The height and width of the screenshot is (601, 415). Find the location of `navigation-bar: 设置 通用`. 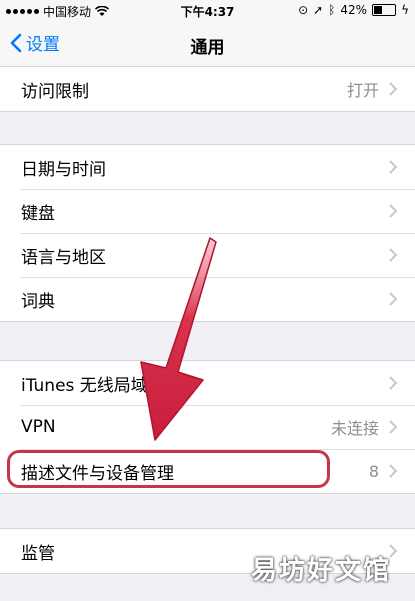

navigation-bar: 设置 通用 is located at coordinates (207, 44).